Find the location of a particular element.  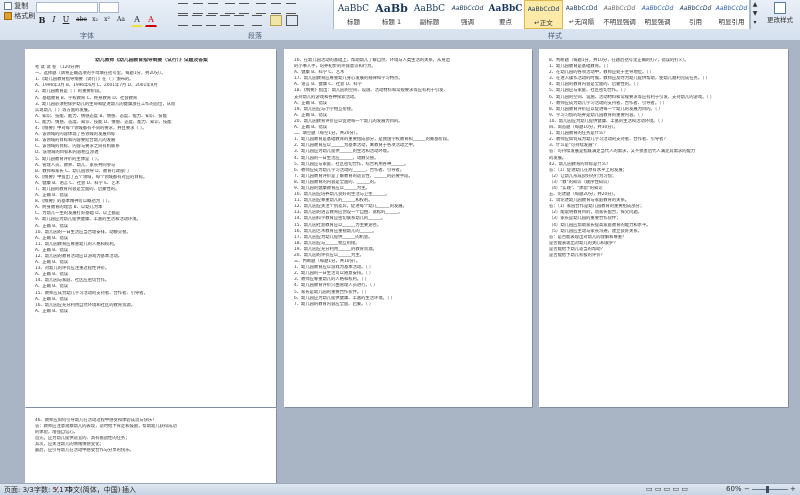

styles-scroll: ▲ ▼ ▾ is located at coordinates (754, 14).